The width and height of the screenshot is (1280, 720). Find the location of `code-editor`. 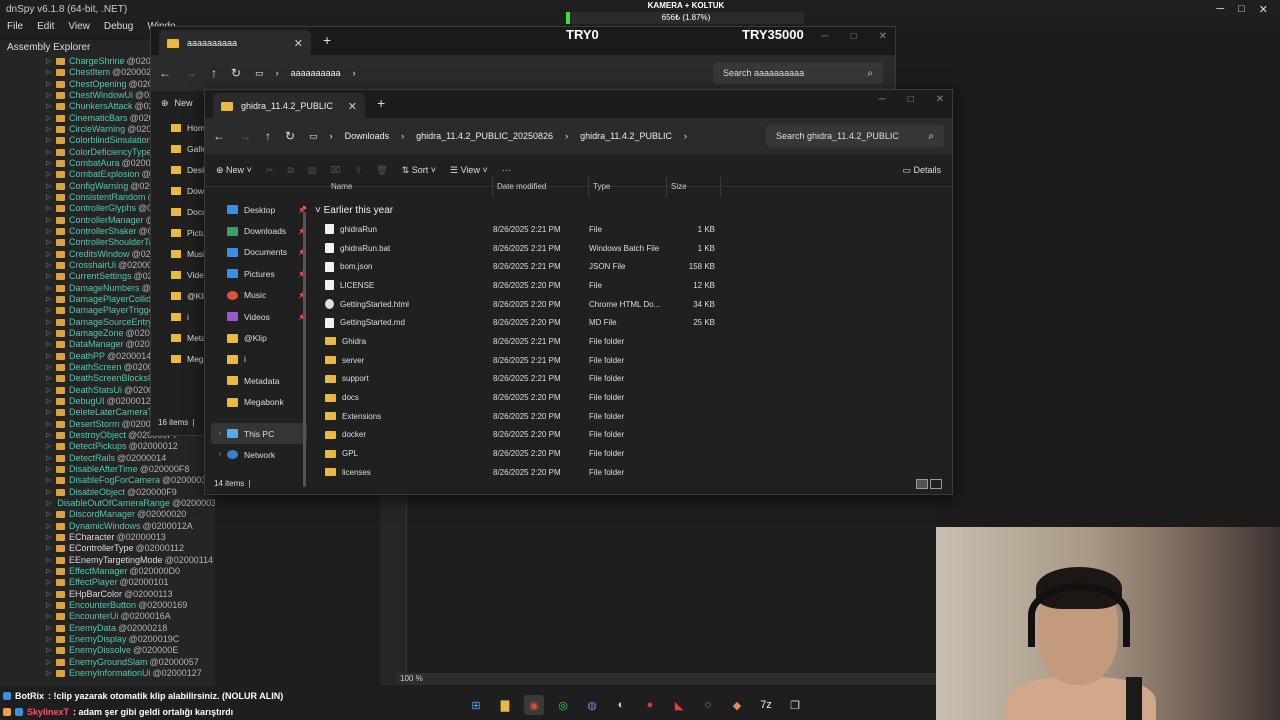

code-editor is located at coordinates (671, 590).